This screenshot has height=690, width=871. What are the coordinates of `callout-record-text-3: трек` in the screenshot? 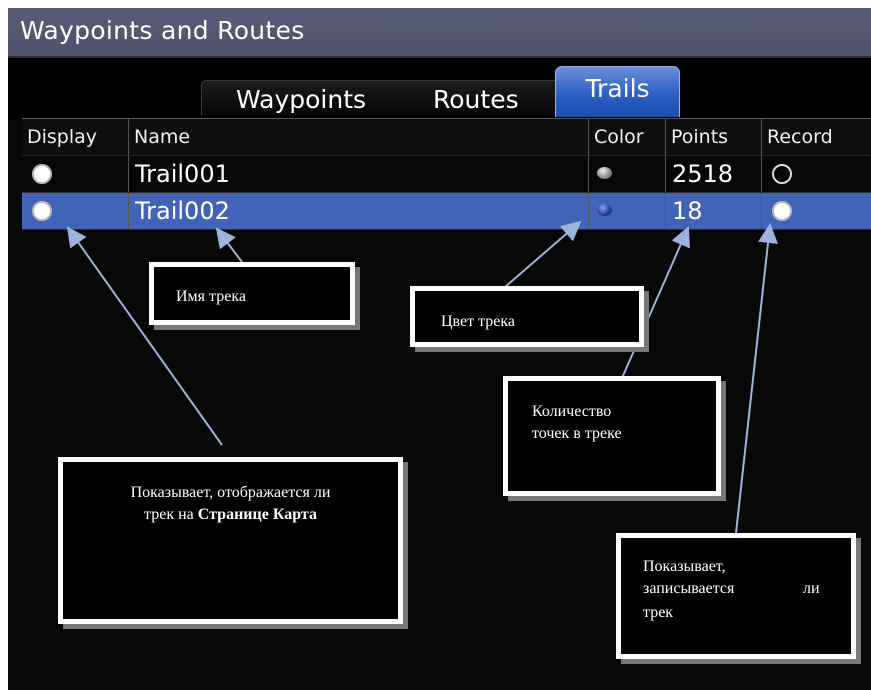 It's located at (658, 612).